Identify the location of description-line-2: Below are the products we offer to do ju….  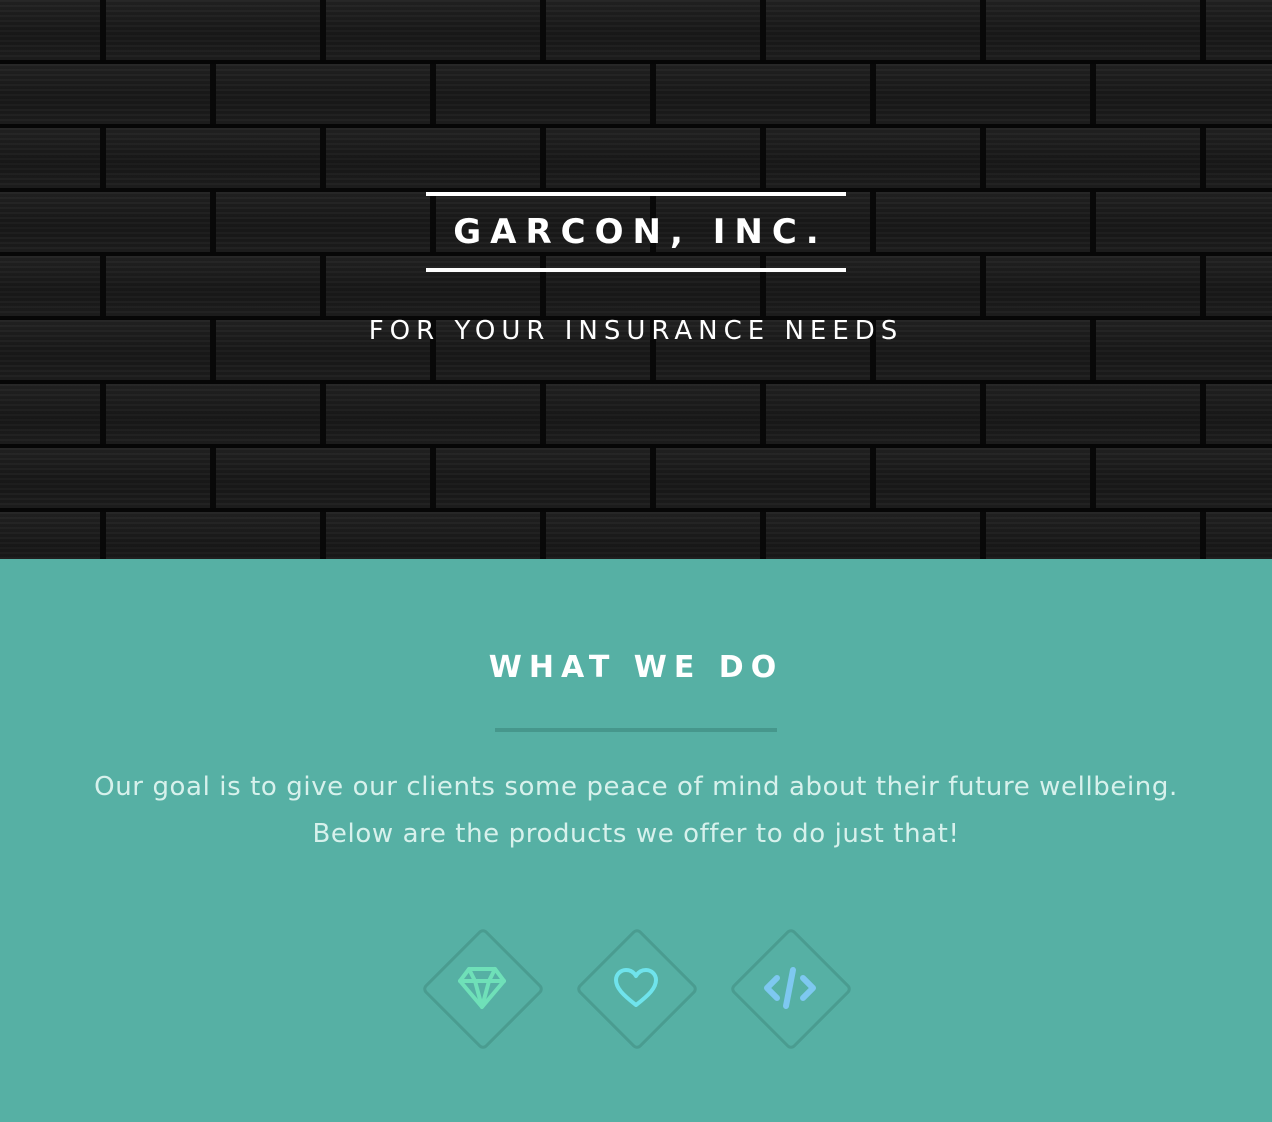
(636, 834).